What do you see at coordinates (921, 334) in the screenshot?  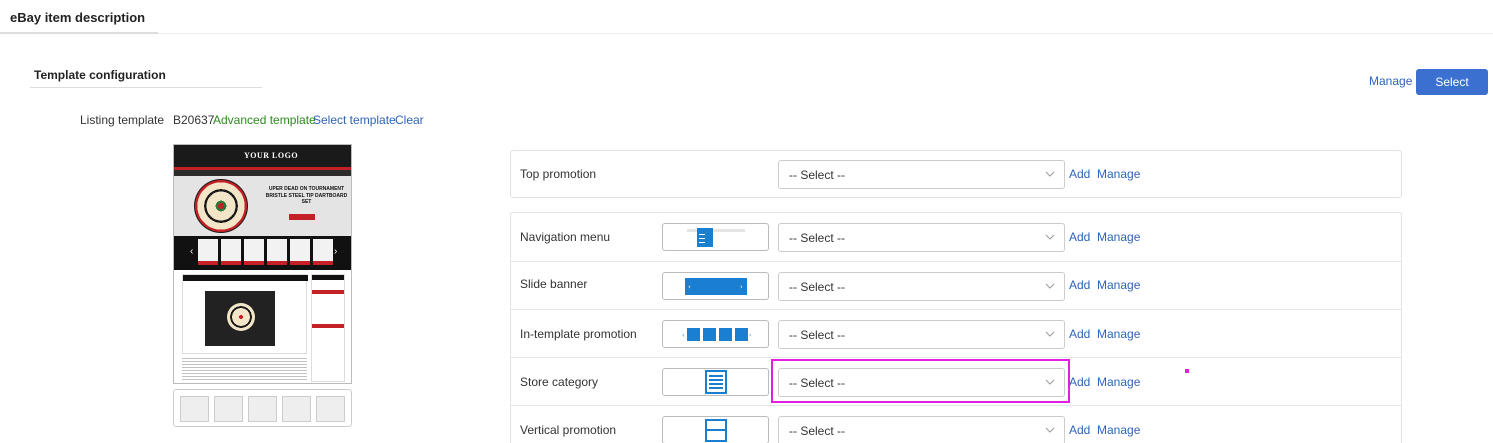 I see `in-template-promotion-dropdown: -- Select --` at bounding box center [921, 334].